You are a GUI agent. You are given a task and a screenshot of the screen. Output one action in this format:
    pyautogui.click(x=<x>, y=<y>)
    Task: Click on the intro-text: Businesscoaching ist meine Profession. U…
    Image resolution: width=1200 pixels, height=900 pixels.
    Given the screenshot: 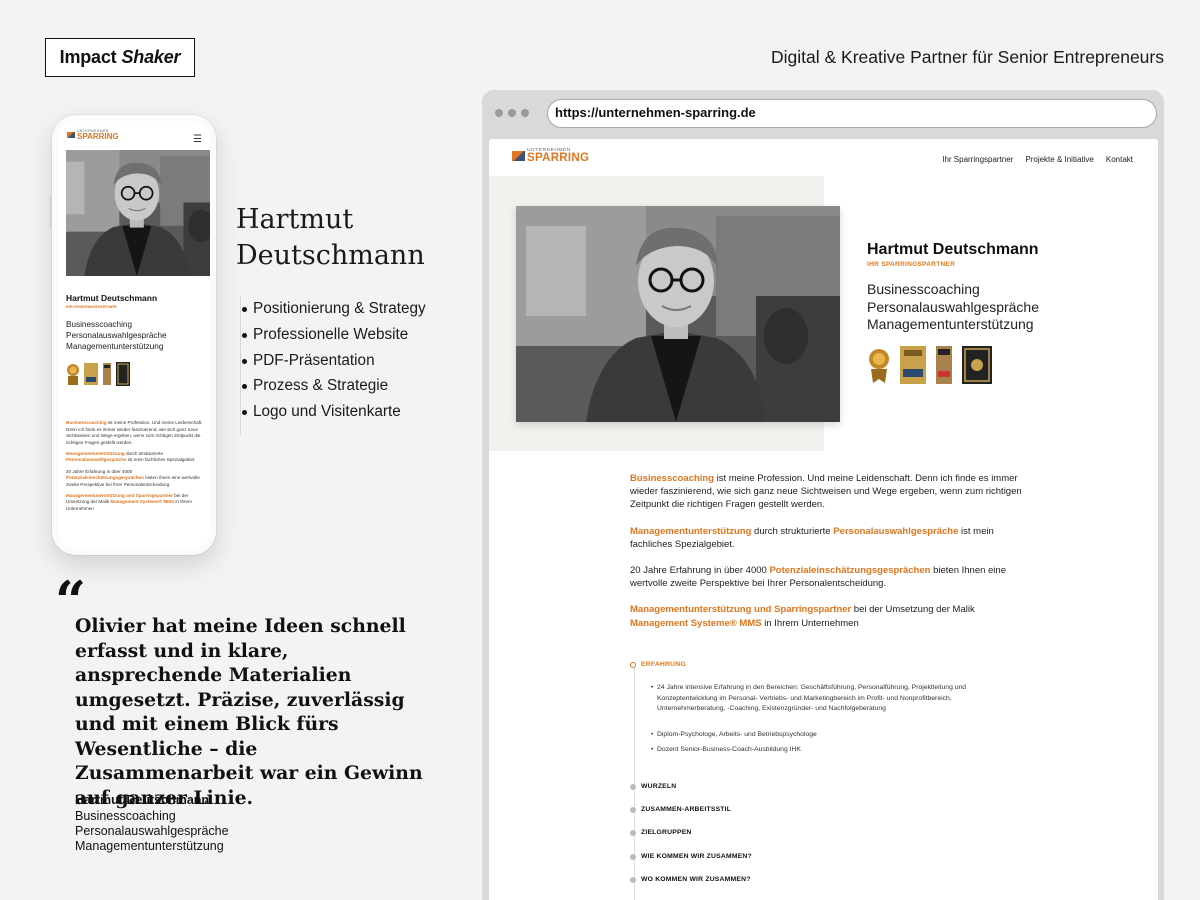 What is the action you would take?
    pyautogui.click(x=826, y=551)
    